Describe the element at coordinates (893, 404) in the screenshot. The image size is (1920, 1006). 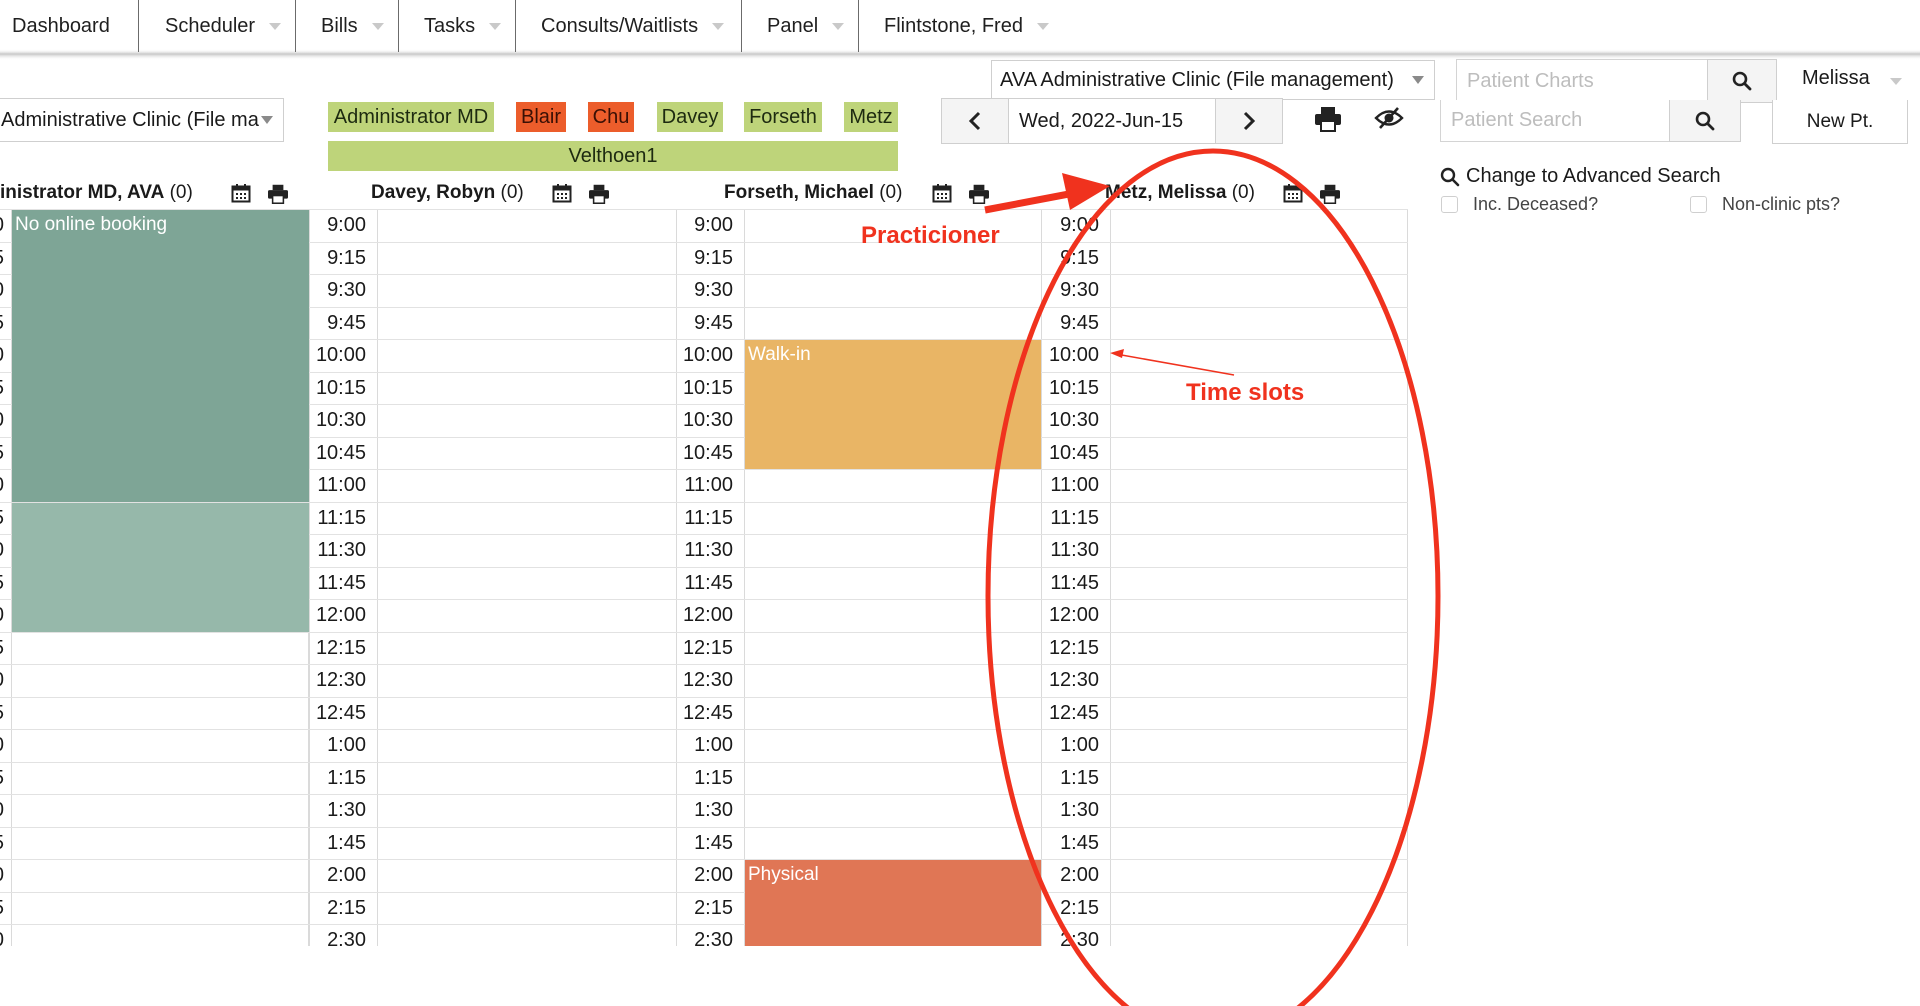
I see `appointment-block: Walk-in` at that location.